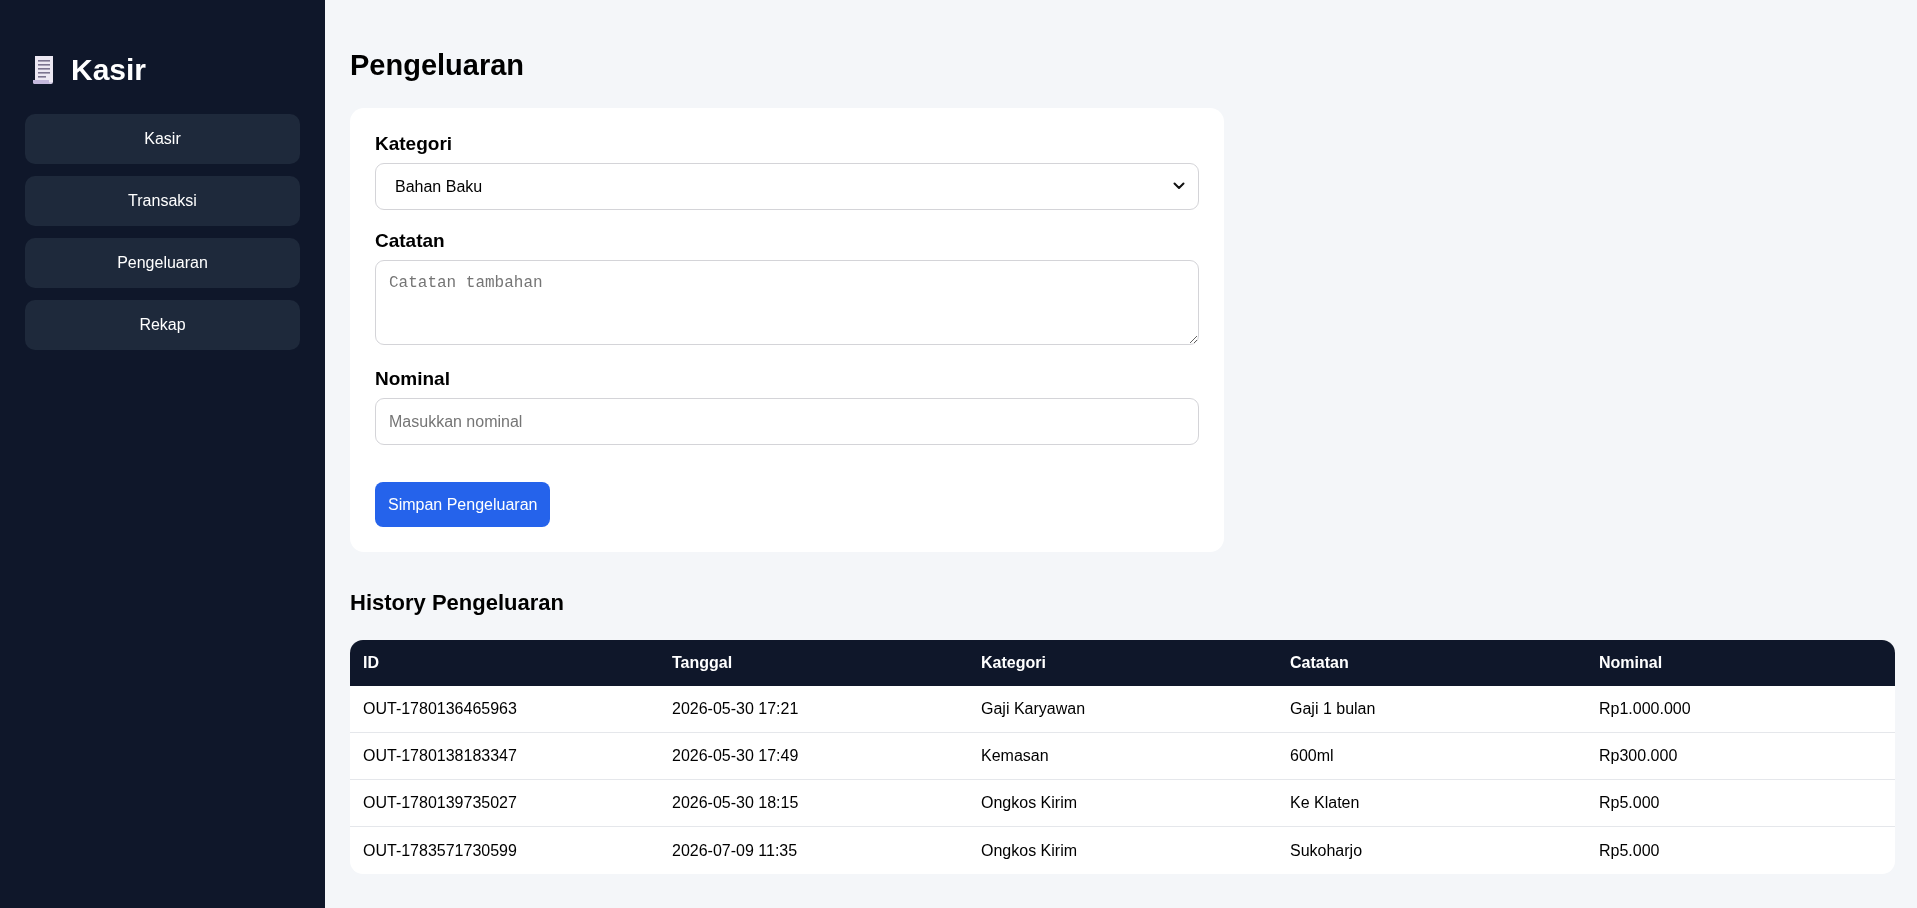 Image resolution: width=1917 pixels, height=908 pixels. I want to click on column-header: Catatan, so click(1431, 663).